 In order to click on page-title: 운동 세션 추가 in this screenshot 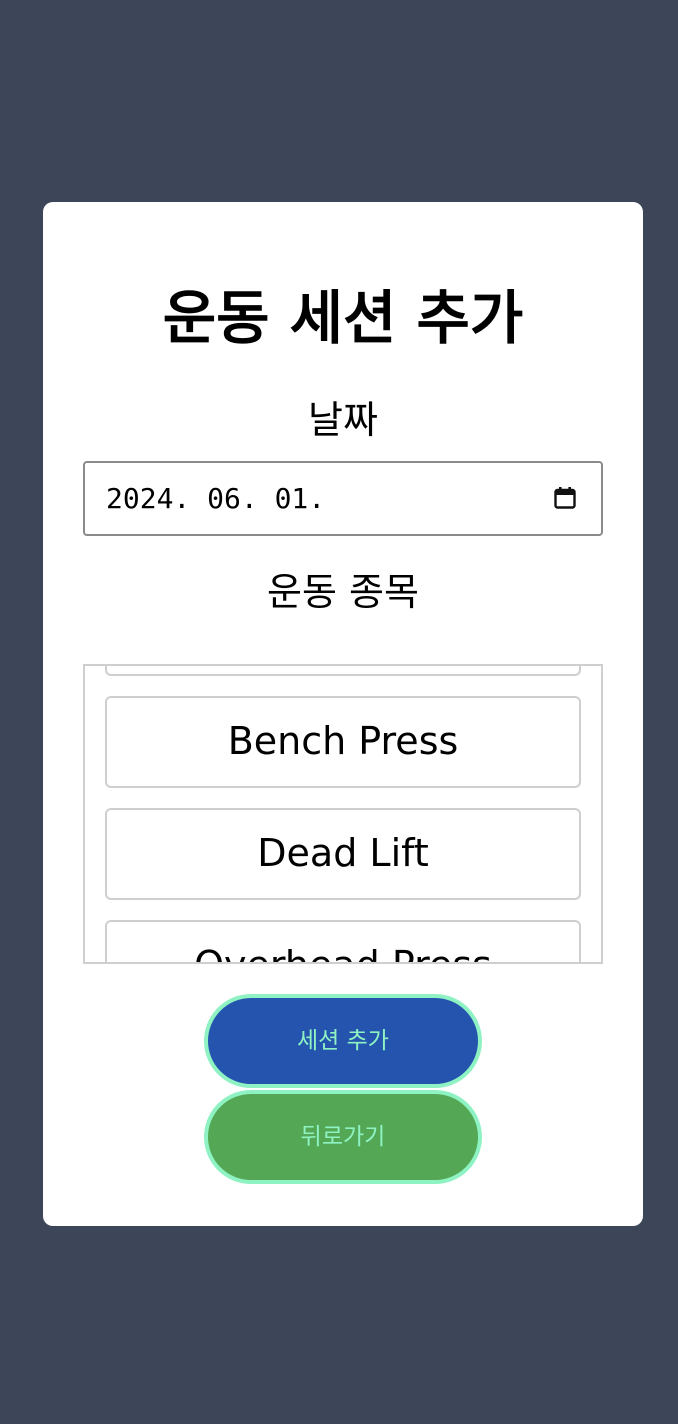, I will do `click(343, 318)`.